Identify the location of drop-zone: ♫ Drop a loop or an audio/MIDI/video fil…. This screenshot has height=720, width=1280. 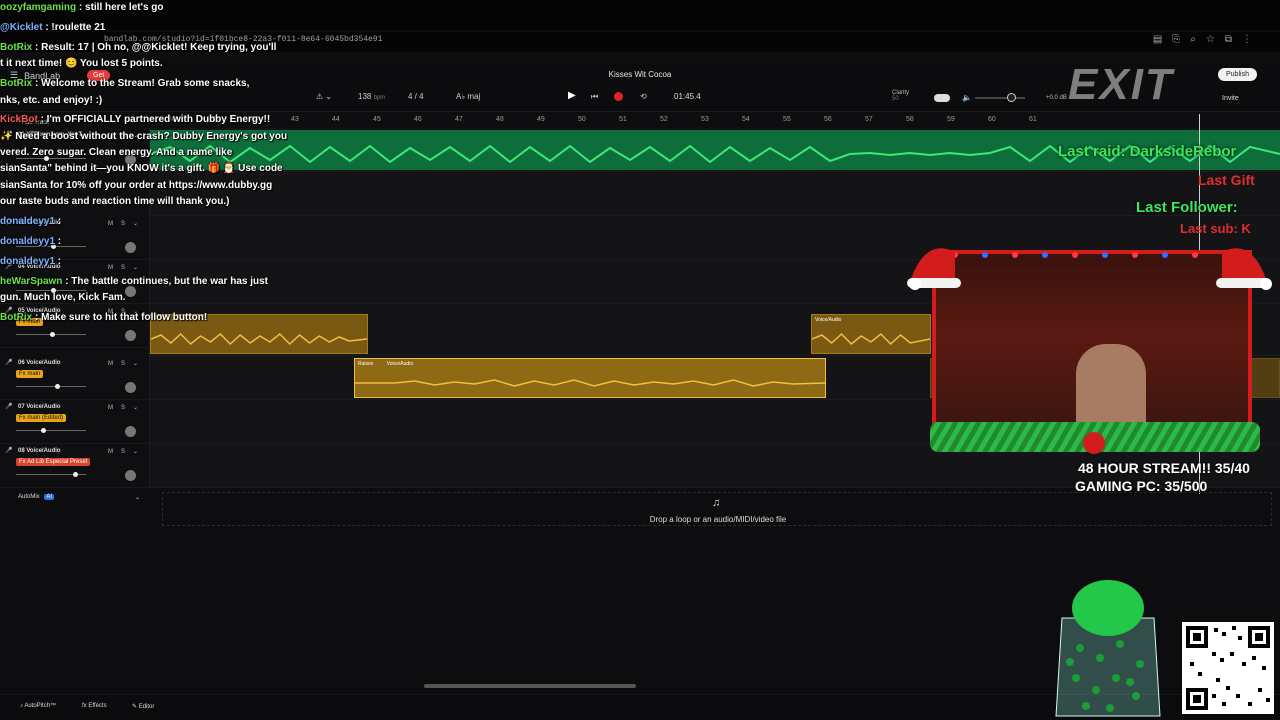
(717, 509).